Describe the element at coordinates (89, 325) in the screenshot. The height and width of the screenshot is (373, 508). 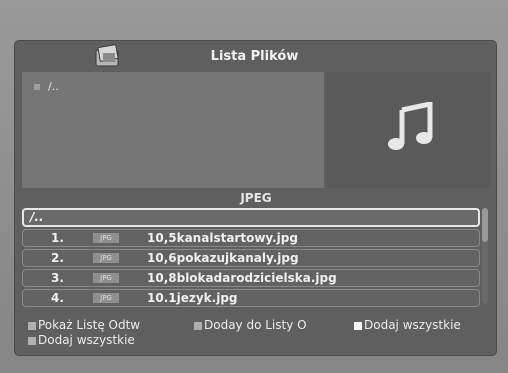
I see `footer-hint-label: Pokaż Listę Odtw` at that location.